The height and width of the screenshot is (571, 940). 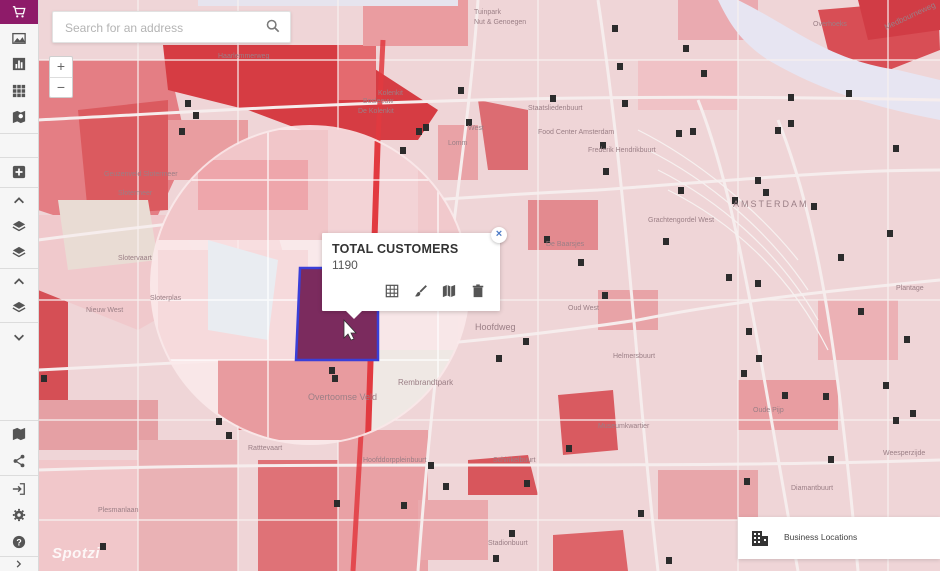 I want to click on label-kolenkit: Kolenkit, so click(x=390, y=93).